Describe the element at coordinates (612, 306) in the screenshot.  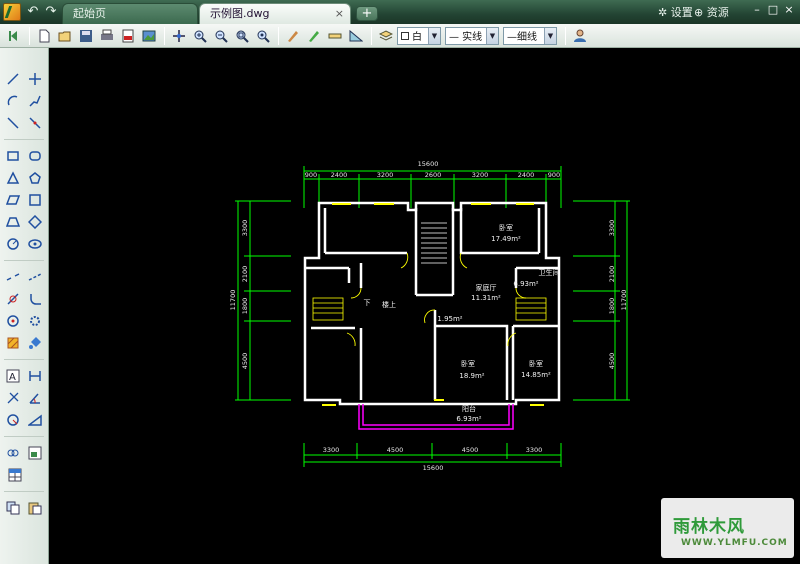
I see `dim-right-seg-3: 1800` at that location.